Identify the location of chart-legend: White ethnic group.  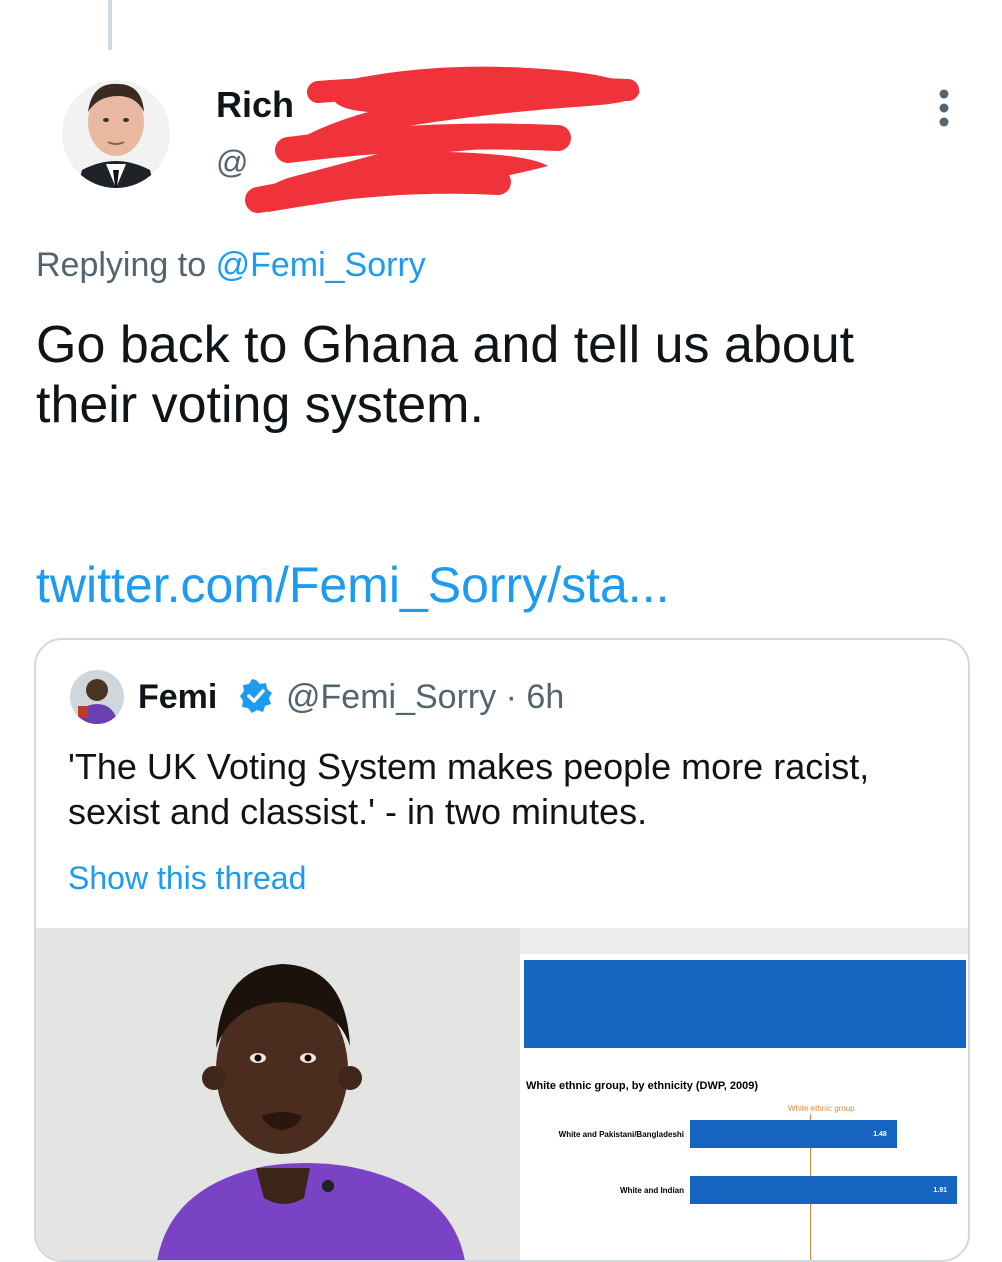
(821, 1108).